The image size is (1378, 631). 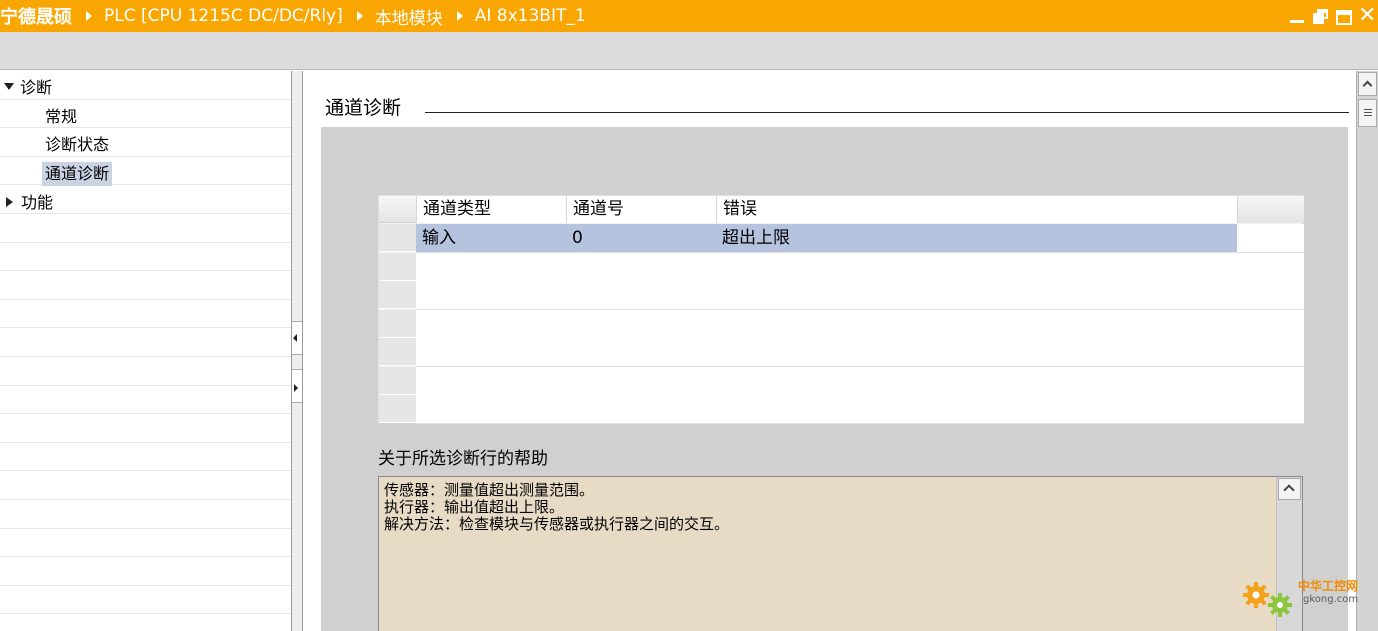 I want to click on tree-item-diagnostics: 诊断, so click(x=28, y=88).